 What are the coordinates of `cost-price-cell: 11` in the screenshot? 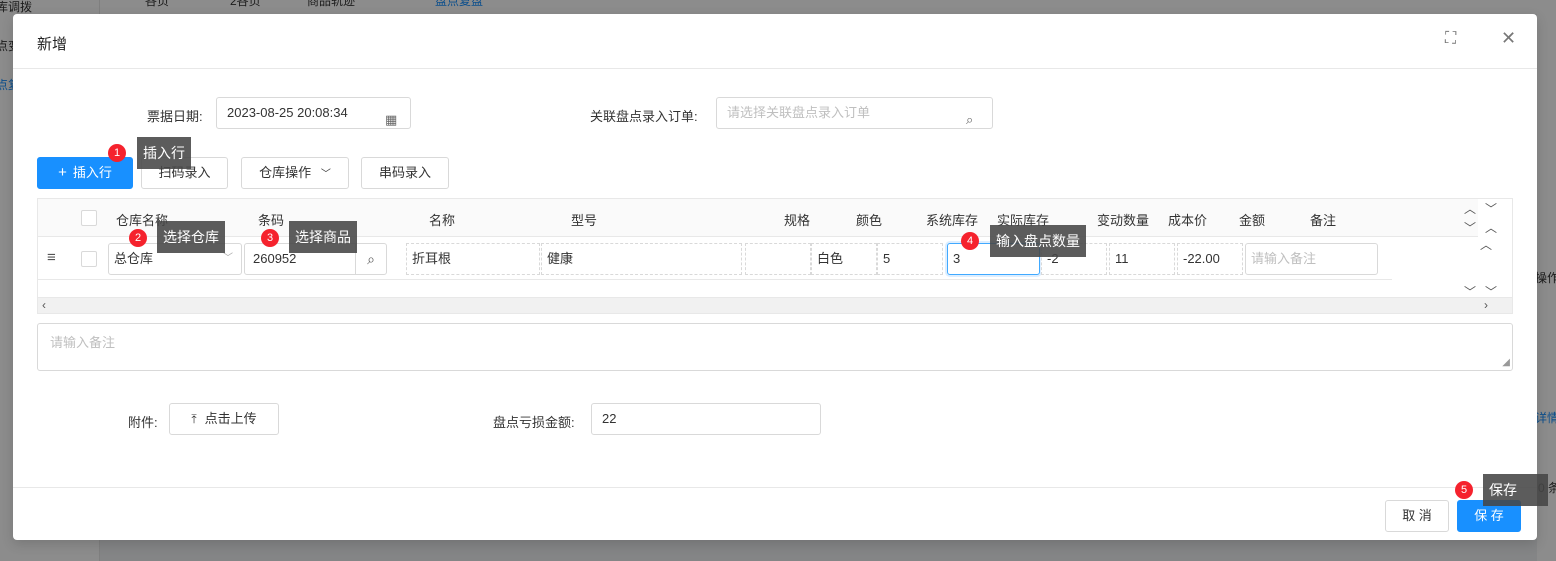 It's located at (1142, 259).